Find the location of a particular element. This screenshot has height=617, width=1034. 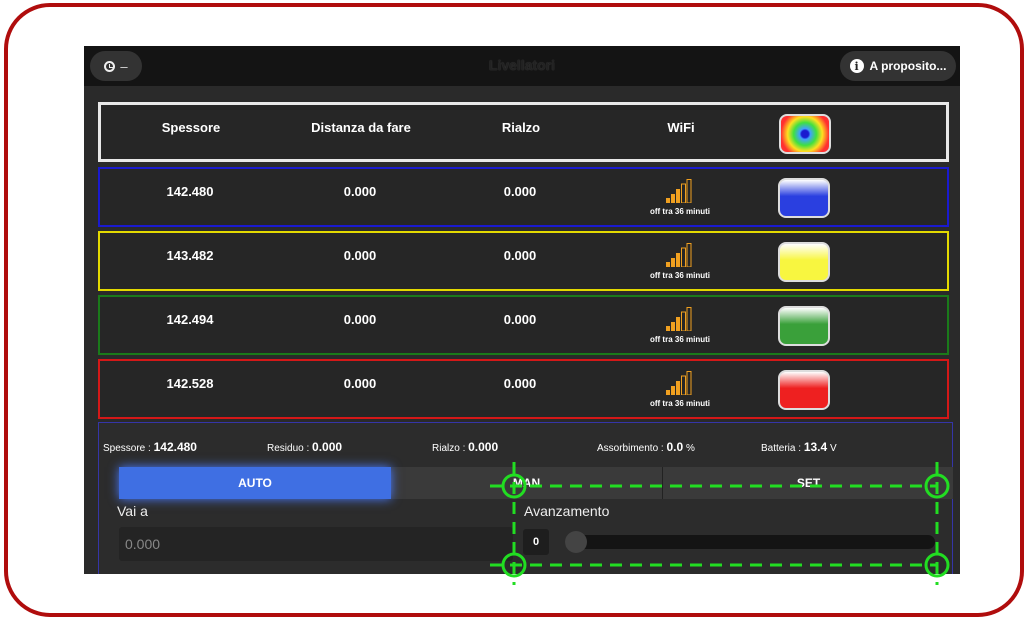

header-distanza: Distanza da fare is located at coordinates (361, 127).